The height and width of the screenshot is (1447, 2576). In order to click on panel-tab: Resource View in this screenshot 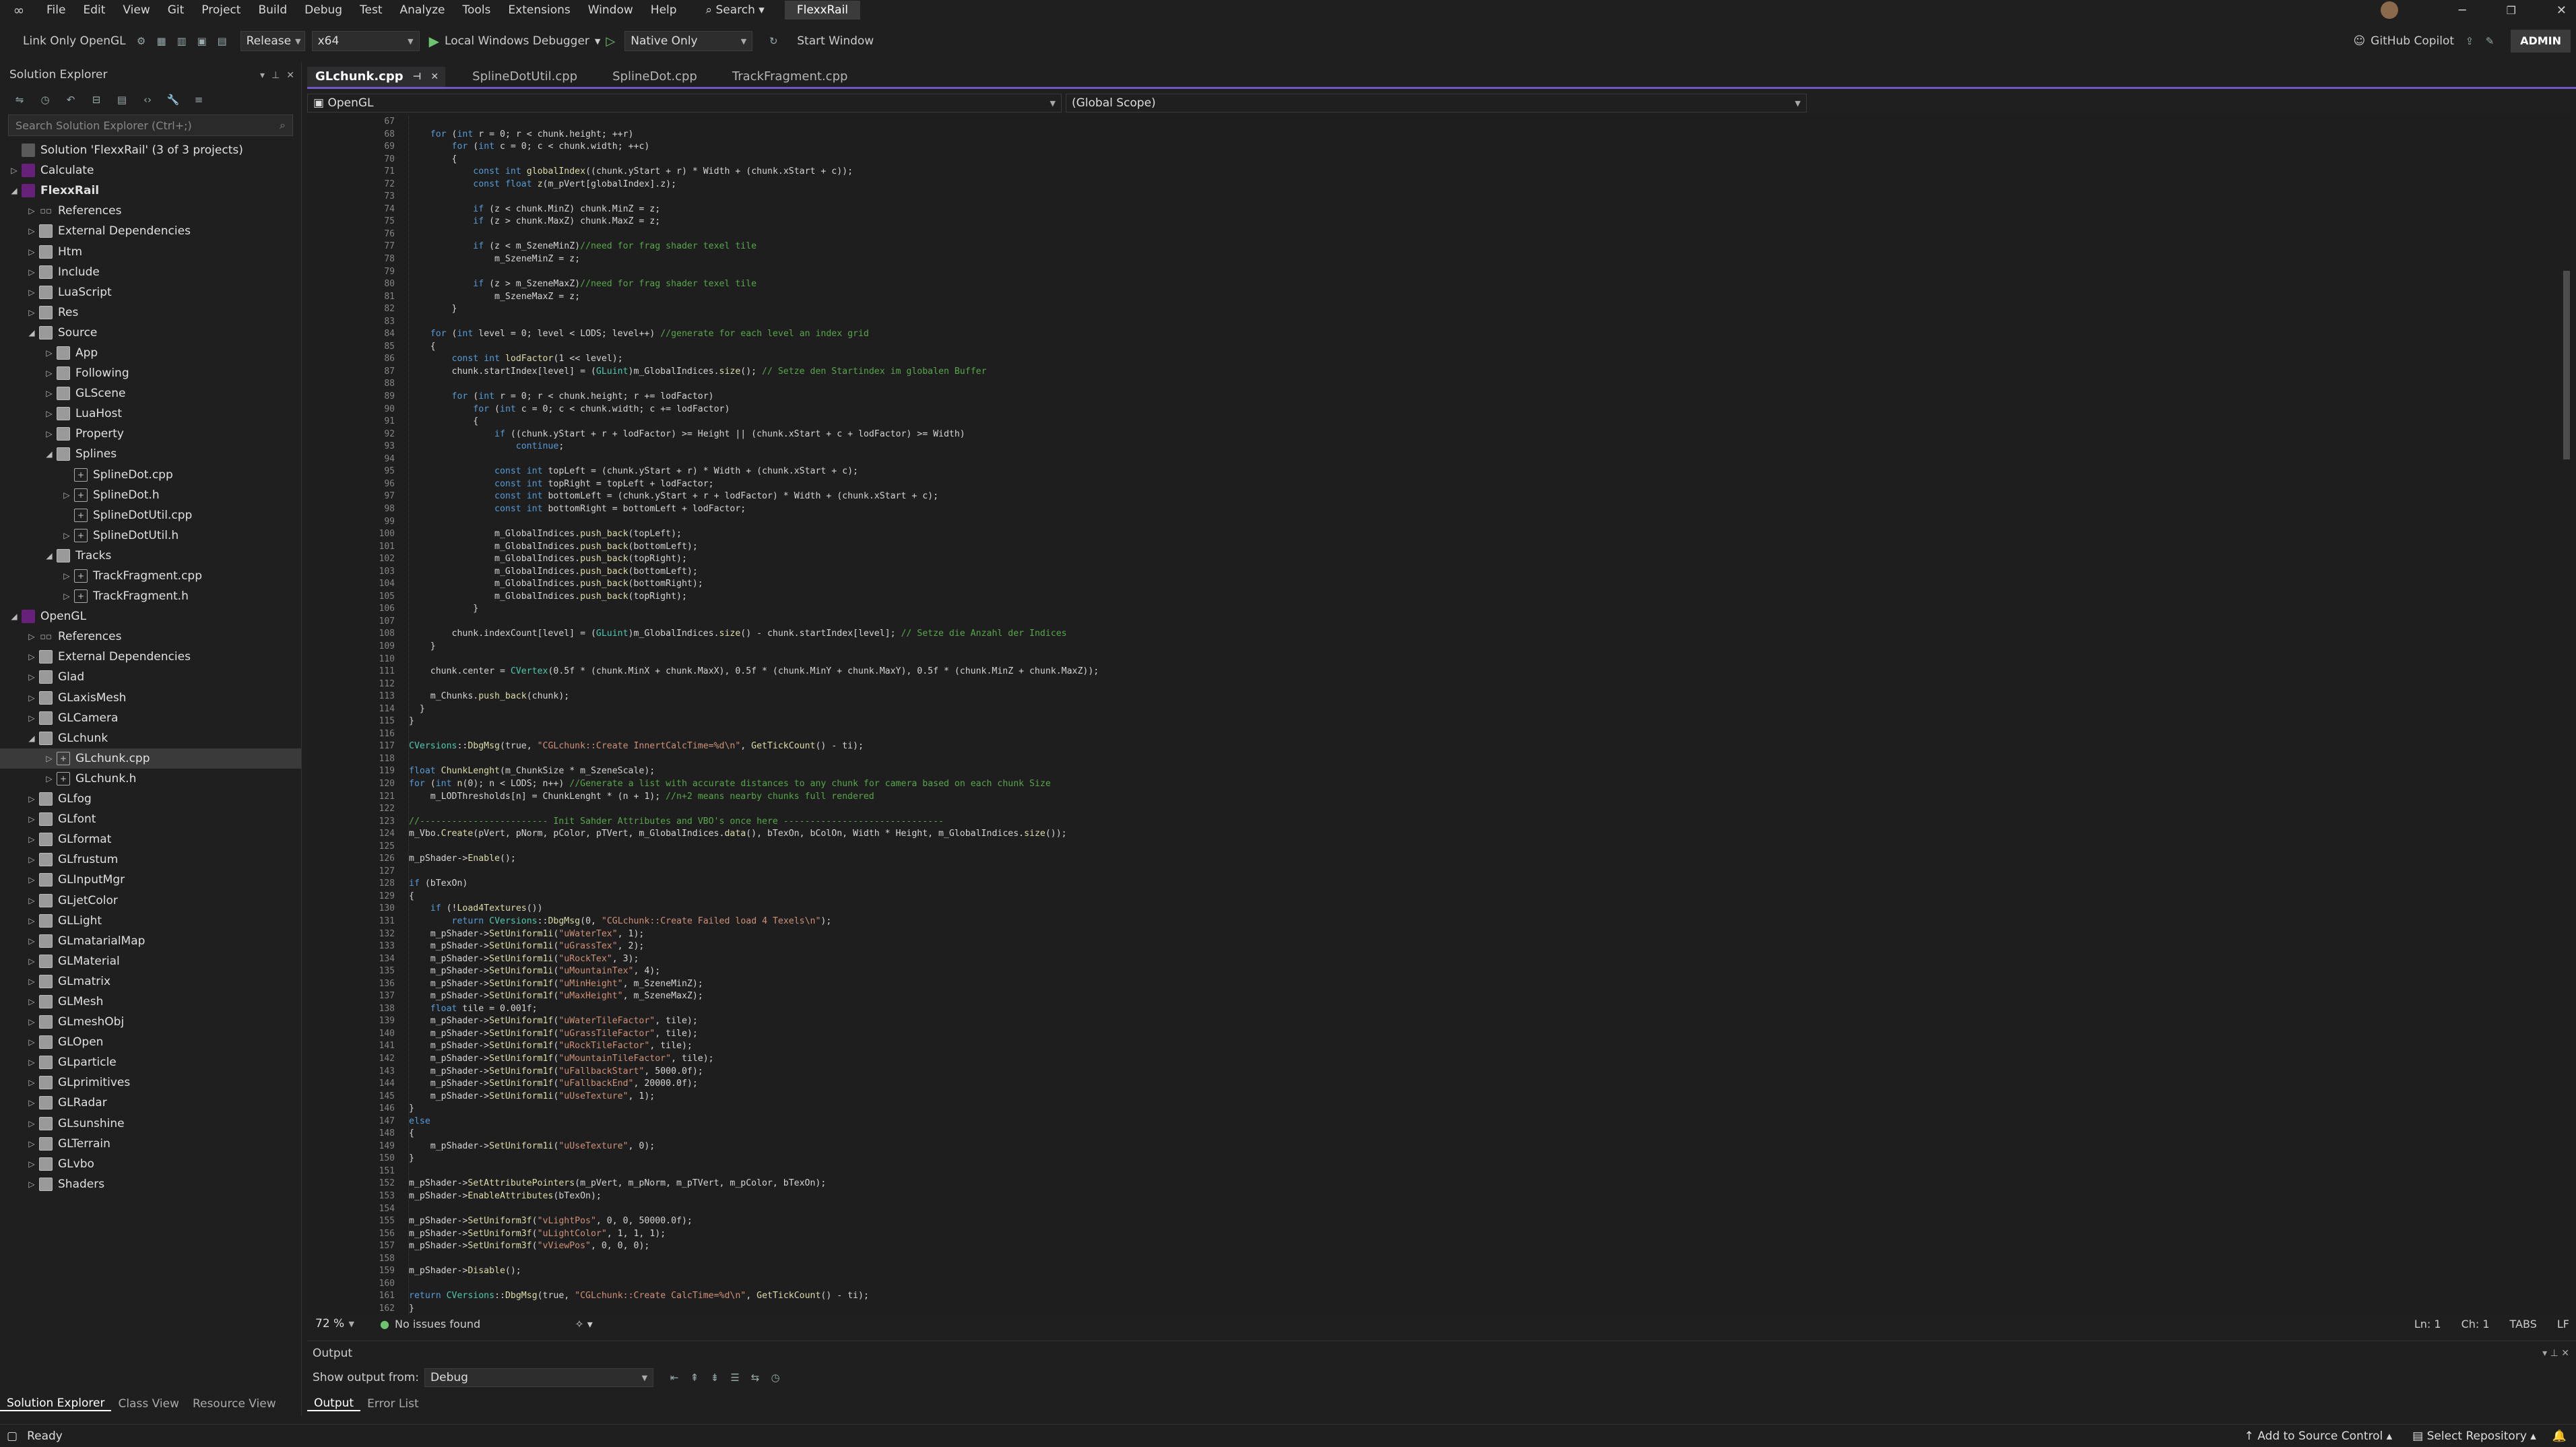, I will do `click(235, 1404)`.